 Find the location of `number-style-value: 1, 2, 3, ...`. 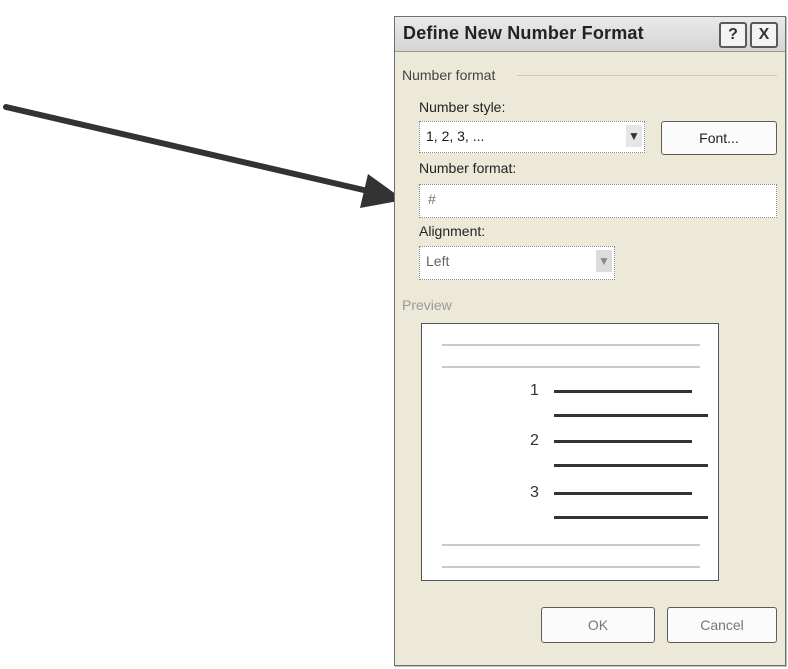

number-style-value: 1, 2, 3, ... is located at coordinates (455, 136).